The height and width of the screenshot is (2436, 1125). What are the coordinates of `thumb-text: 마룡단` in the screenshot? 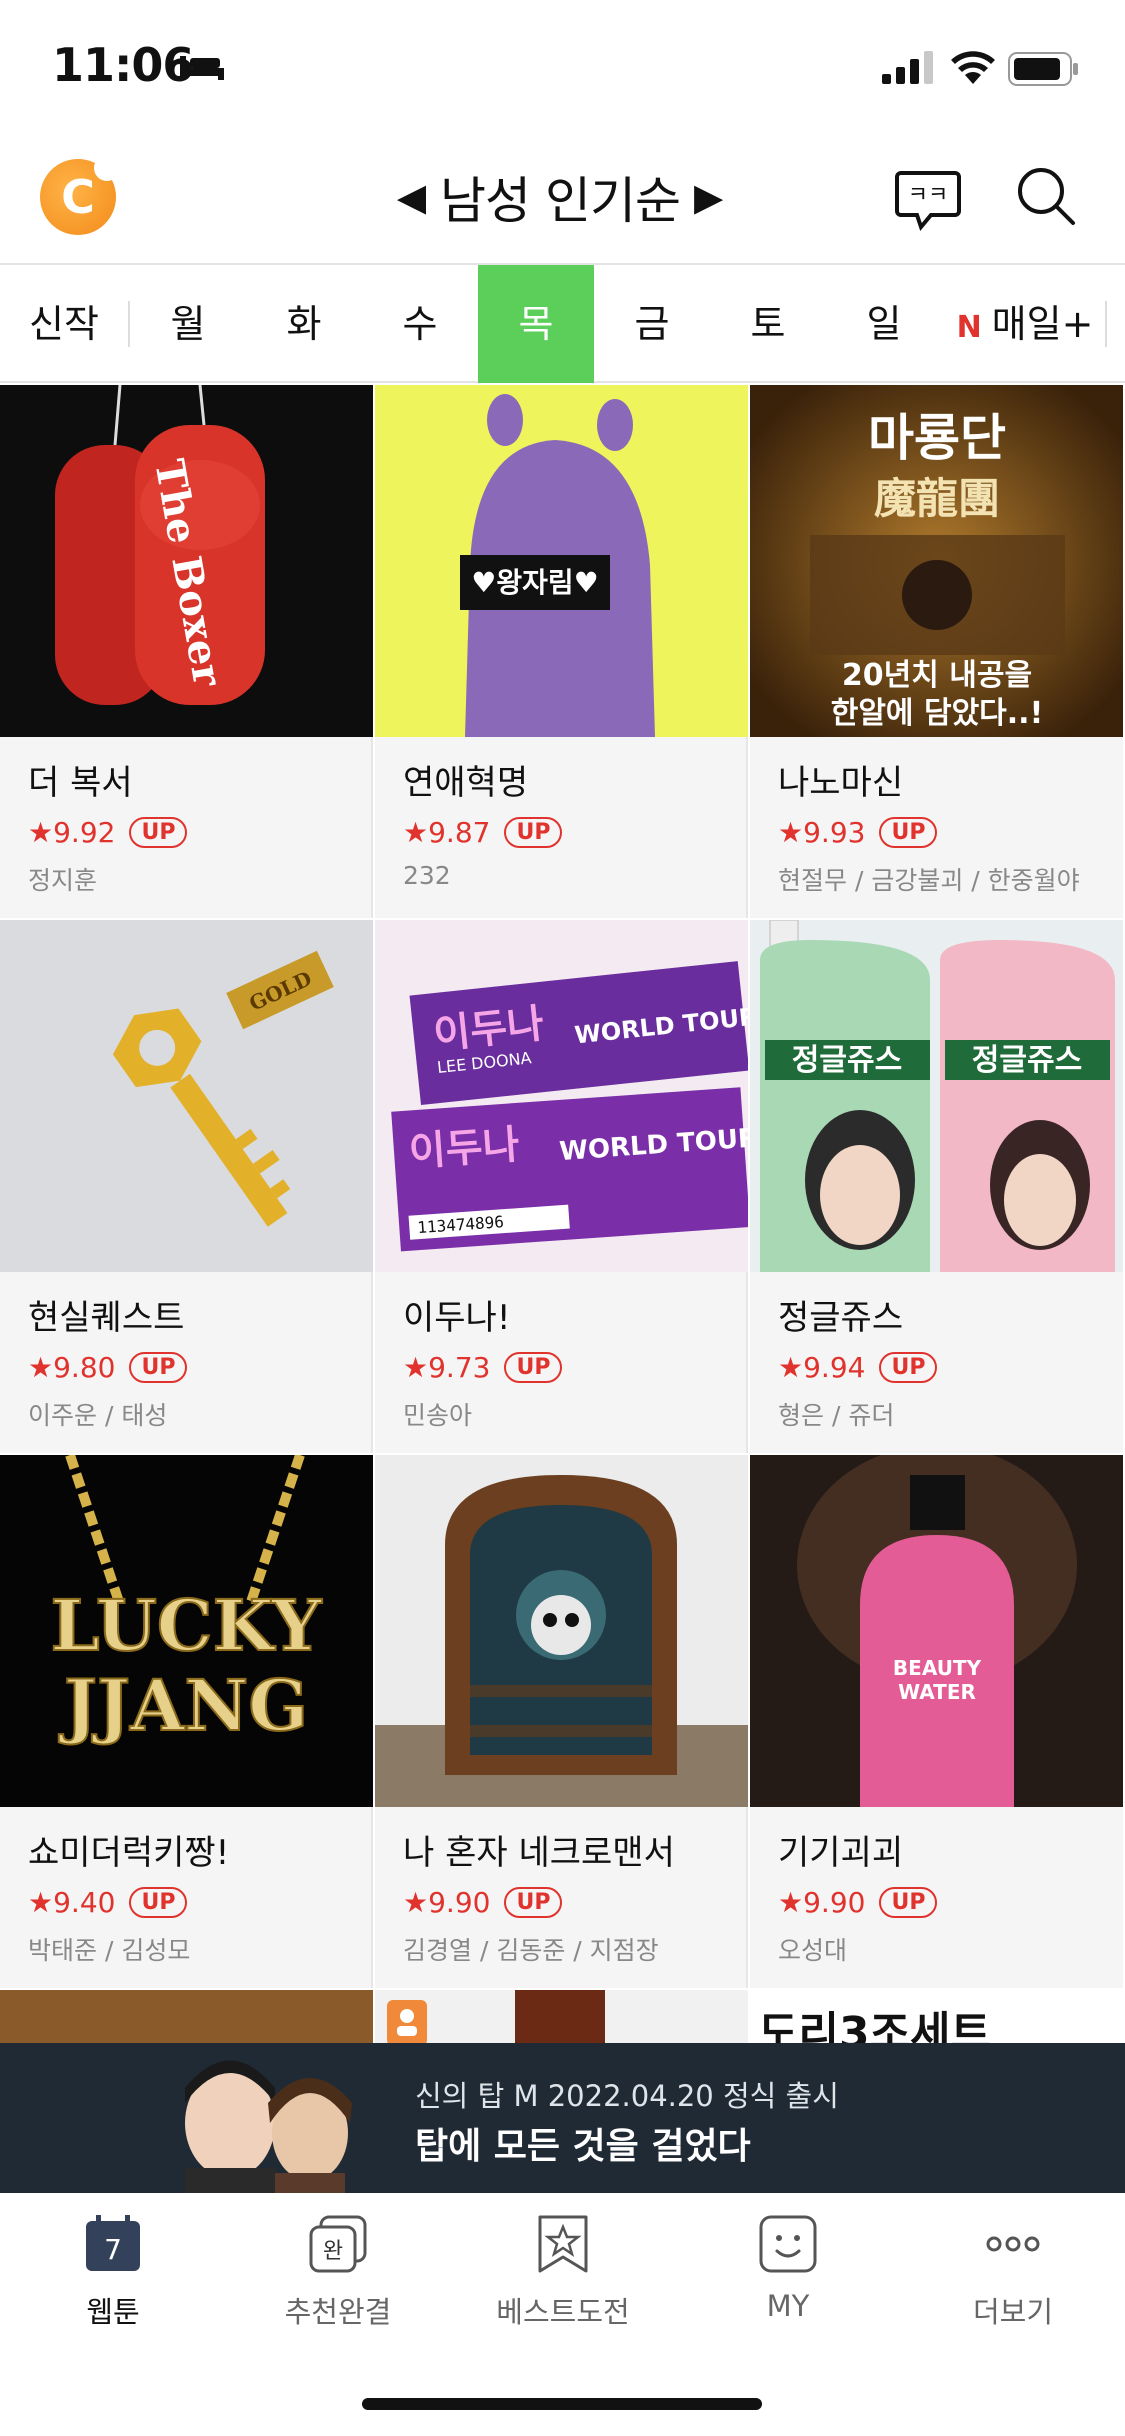 It's located at (937, 437).